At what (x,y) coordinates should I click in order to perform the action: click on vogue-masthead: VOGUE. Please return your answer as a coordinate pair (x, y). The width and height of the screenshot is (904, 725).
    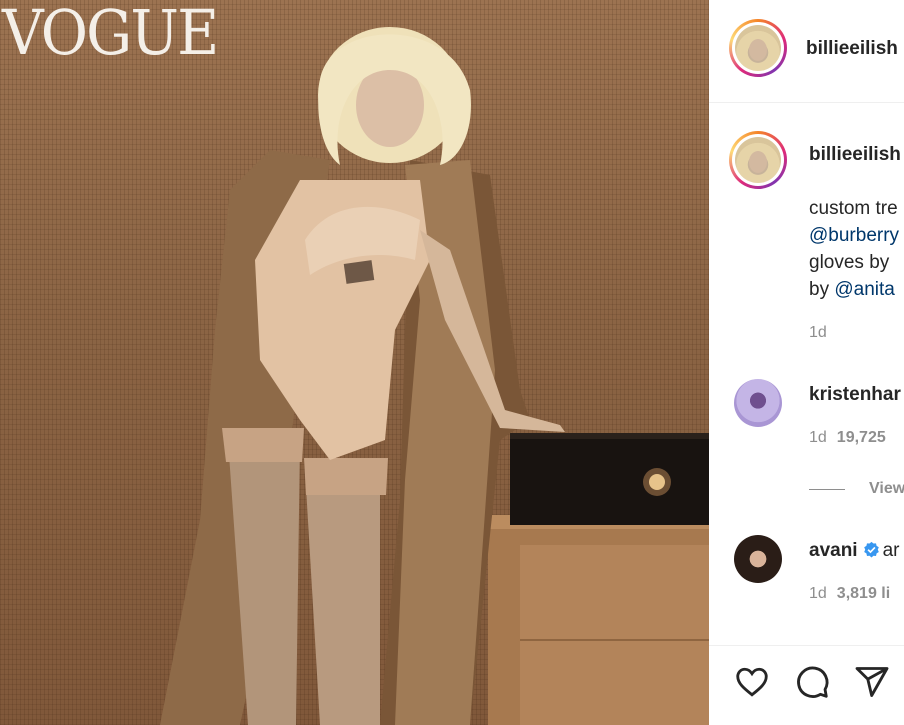
    Looking at the image, I should click on (110, 34).